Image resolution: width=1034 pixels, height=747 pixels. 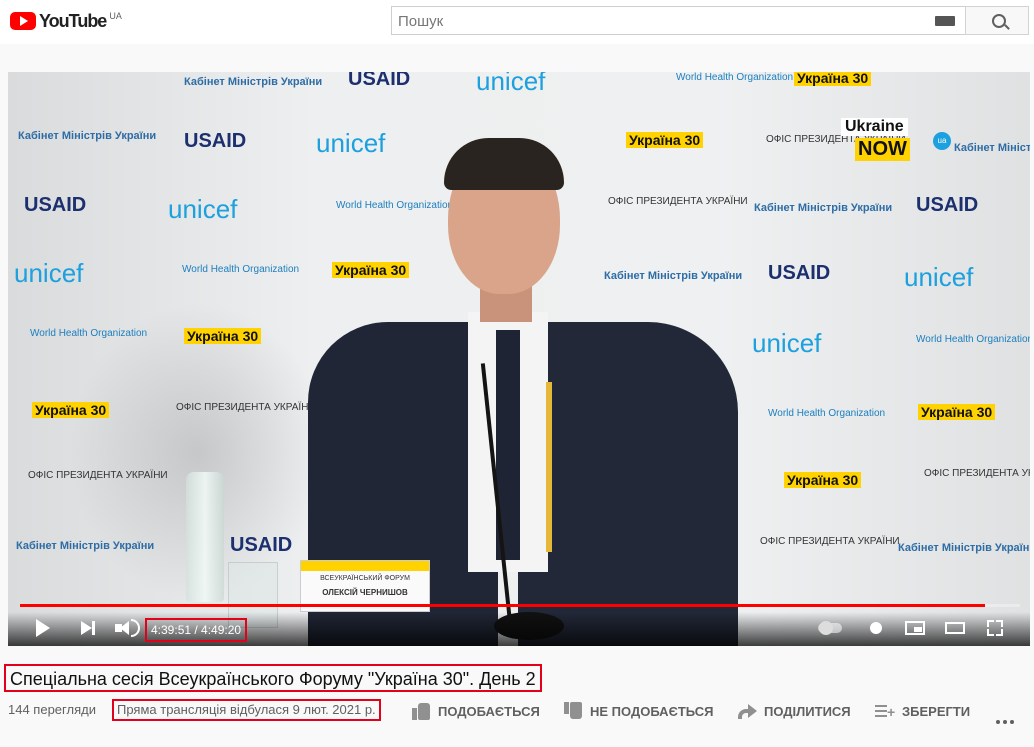 I want to click on time-display: 4:39:51 / 4:49:20, so click(x=196, y=630).